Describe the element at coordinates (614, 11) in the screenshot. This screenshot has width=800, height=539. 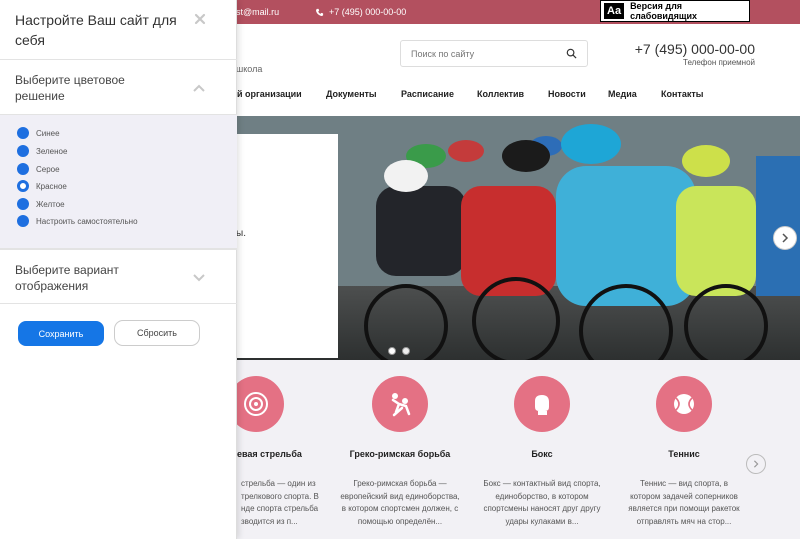
I see `font-size-icon: Aa` at that location.